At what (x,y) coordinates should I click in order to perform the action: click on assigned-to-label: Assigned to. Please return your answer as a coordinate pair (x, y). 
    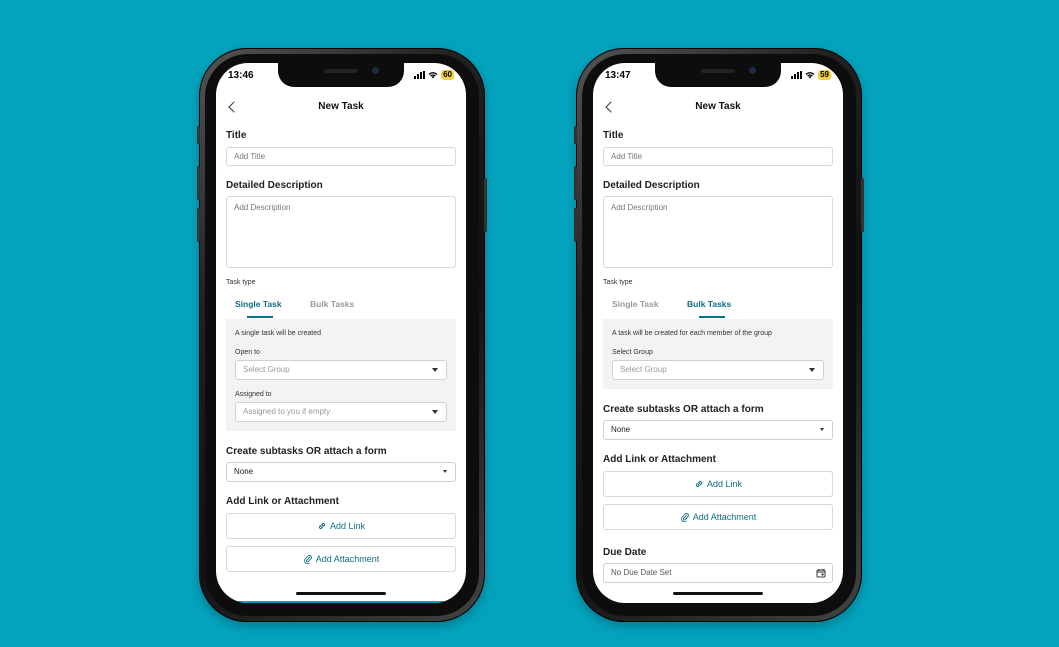
    Looking at the image, I should click on (253, 394).